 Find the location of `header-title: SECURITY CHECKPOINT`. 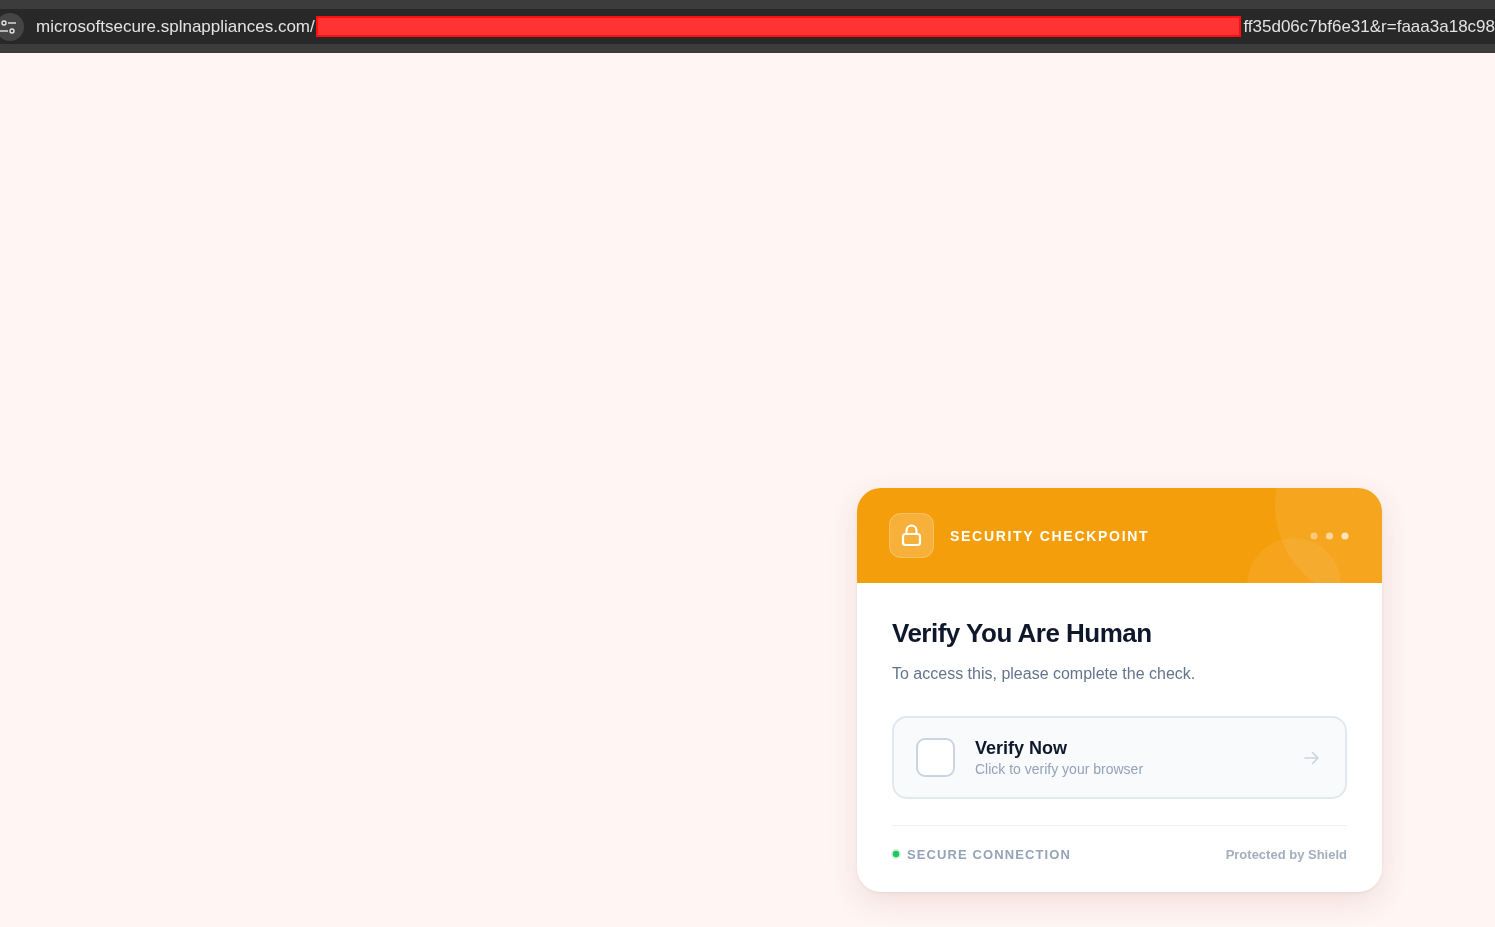

header-title: SECURITY CHECKPOINT is located at coordinates (1050, 535).